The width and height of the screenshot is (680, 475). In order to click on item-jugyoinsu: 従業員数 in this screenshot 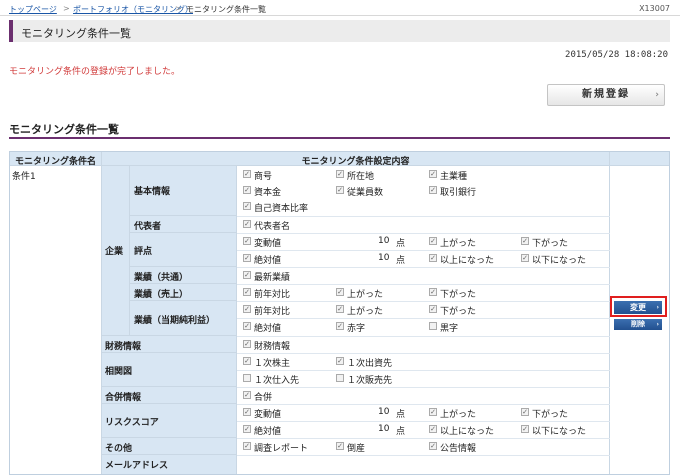, I will do `click(365, 193)`.